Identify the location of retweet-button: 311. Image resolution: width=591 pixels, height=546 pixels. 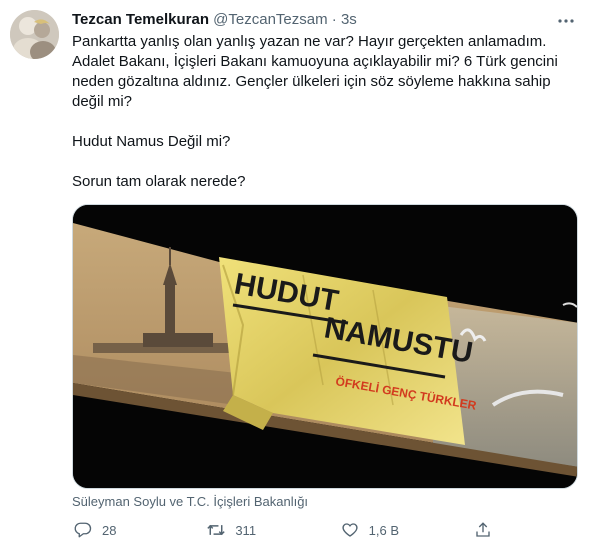
(254, 530).